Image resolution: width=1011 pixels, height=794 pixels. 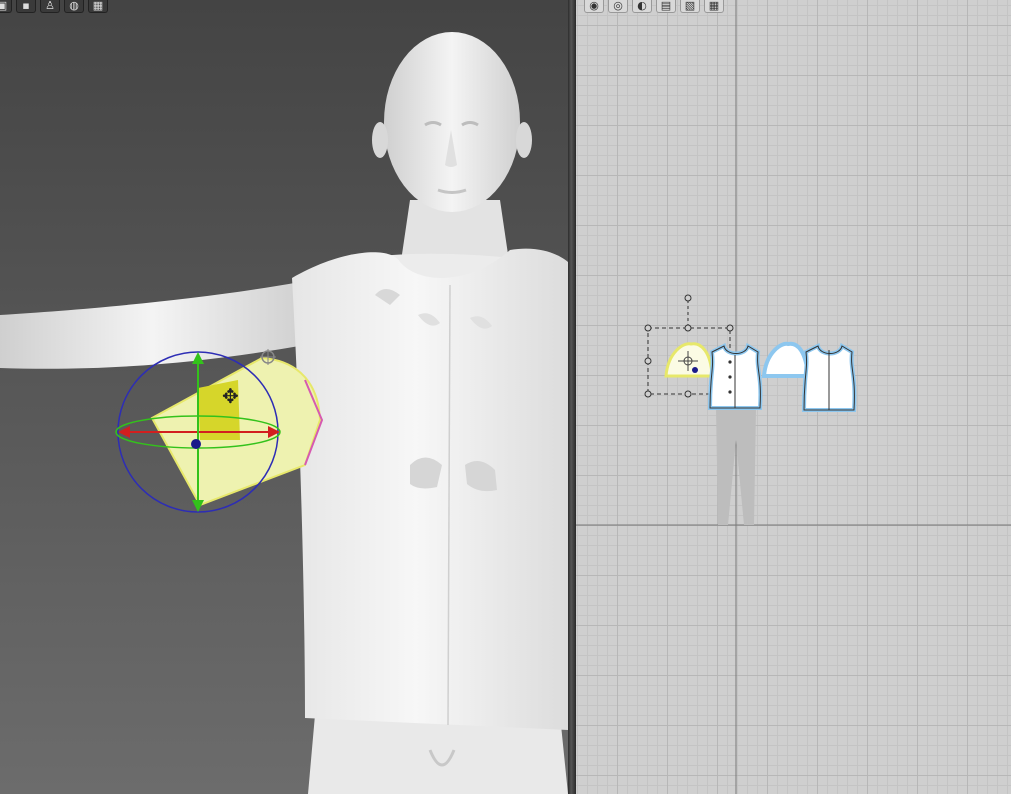 What do you see at coordinates (74, 6) in the screenshot?
I see `texture-icon: ◍` at bounding box center [74, 6].